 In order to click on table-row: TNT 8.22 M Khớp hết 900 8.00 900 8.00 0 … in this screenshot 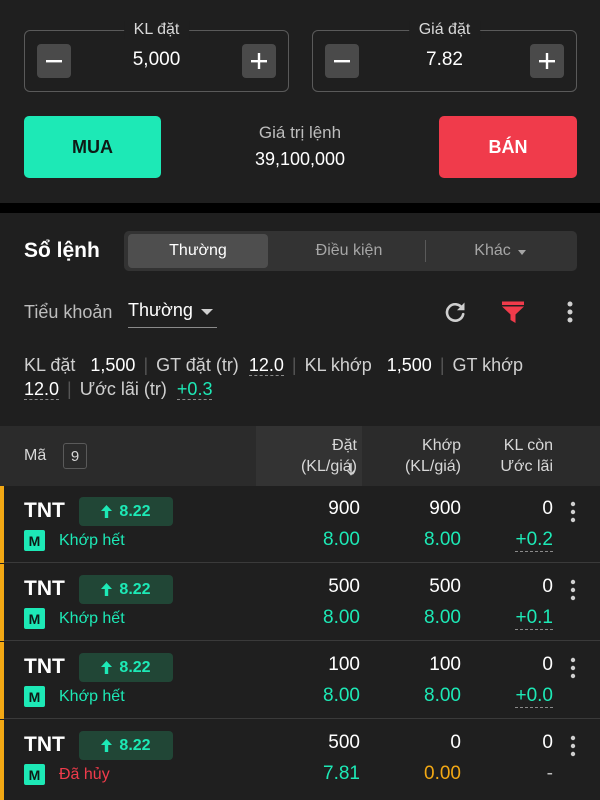, I will do `click(300, 524)`.